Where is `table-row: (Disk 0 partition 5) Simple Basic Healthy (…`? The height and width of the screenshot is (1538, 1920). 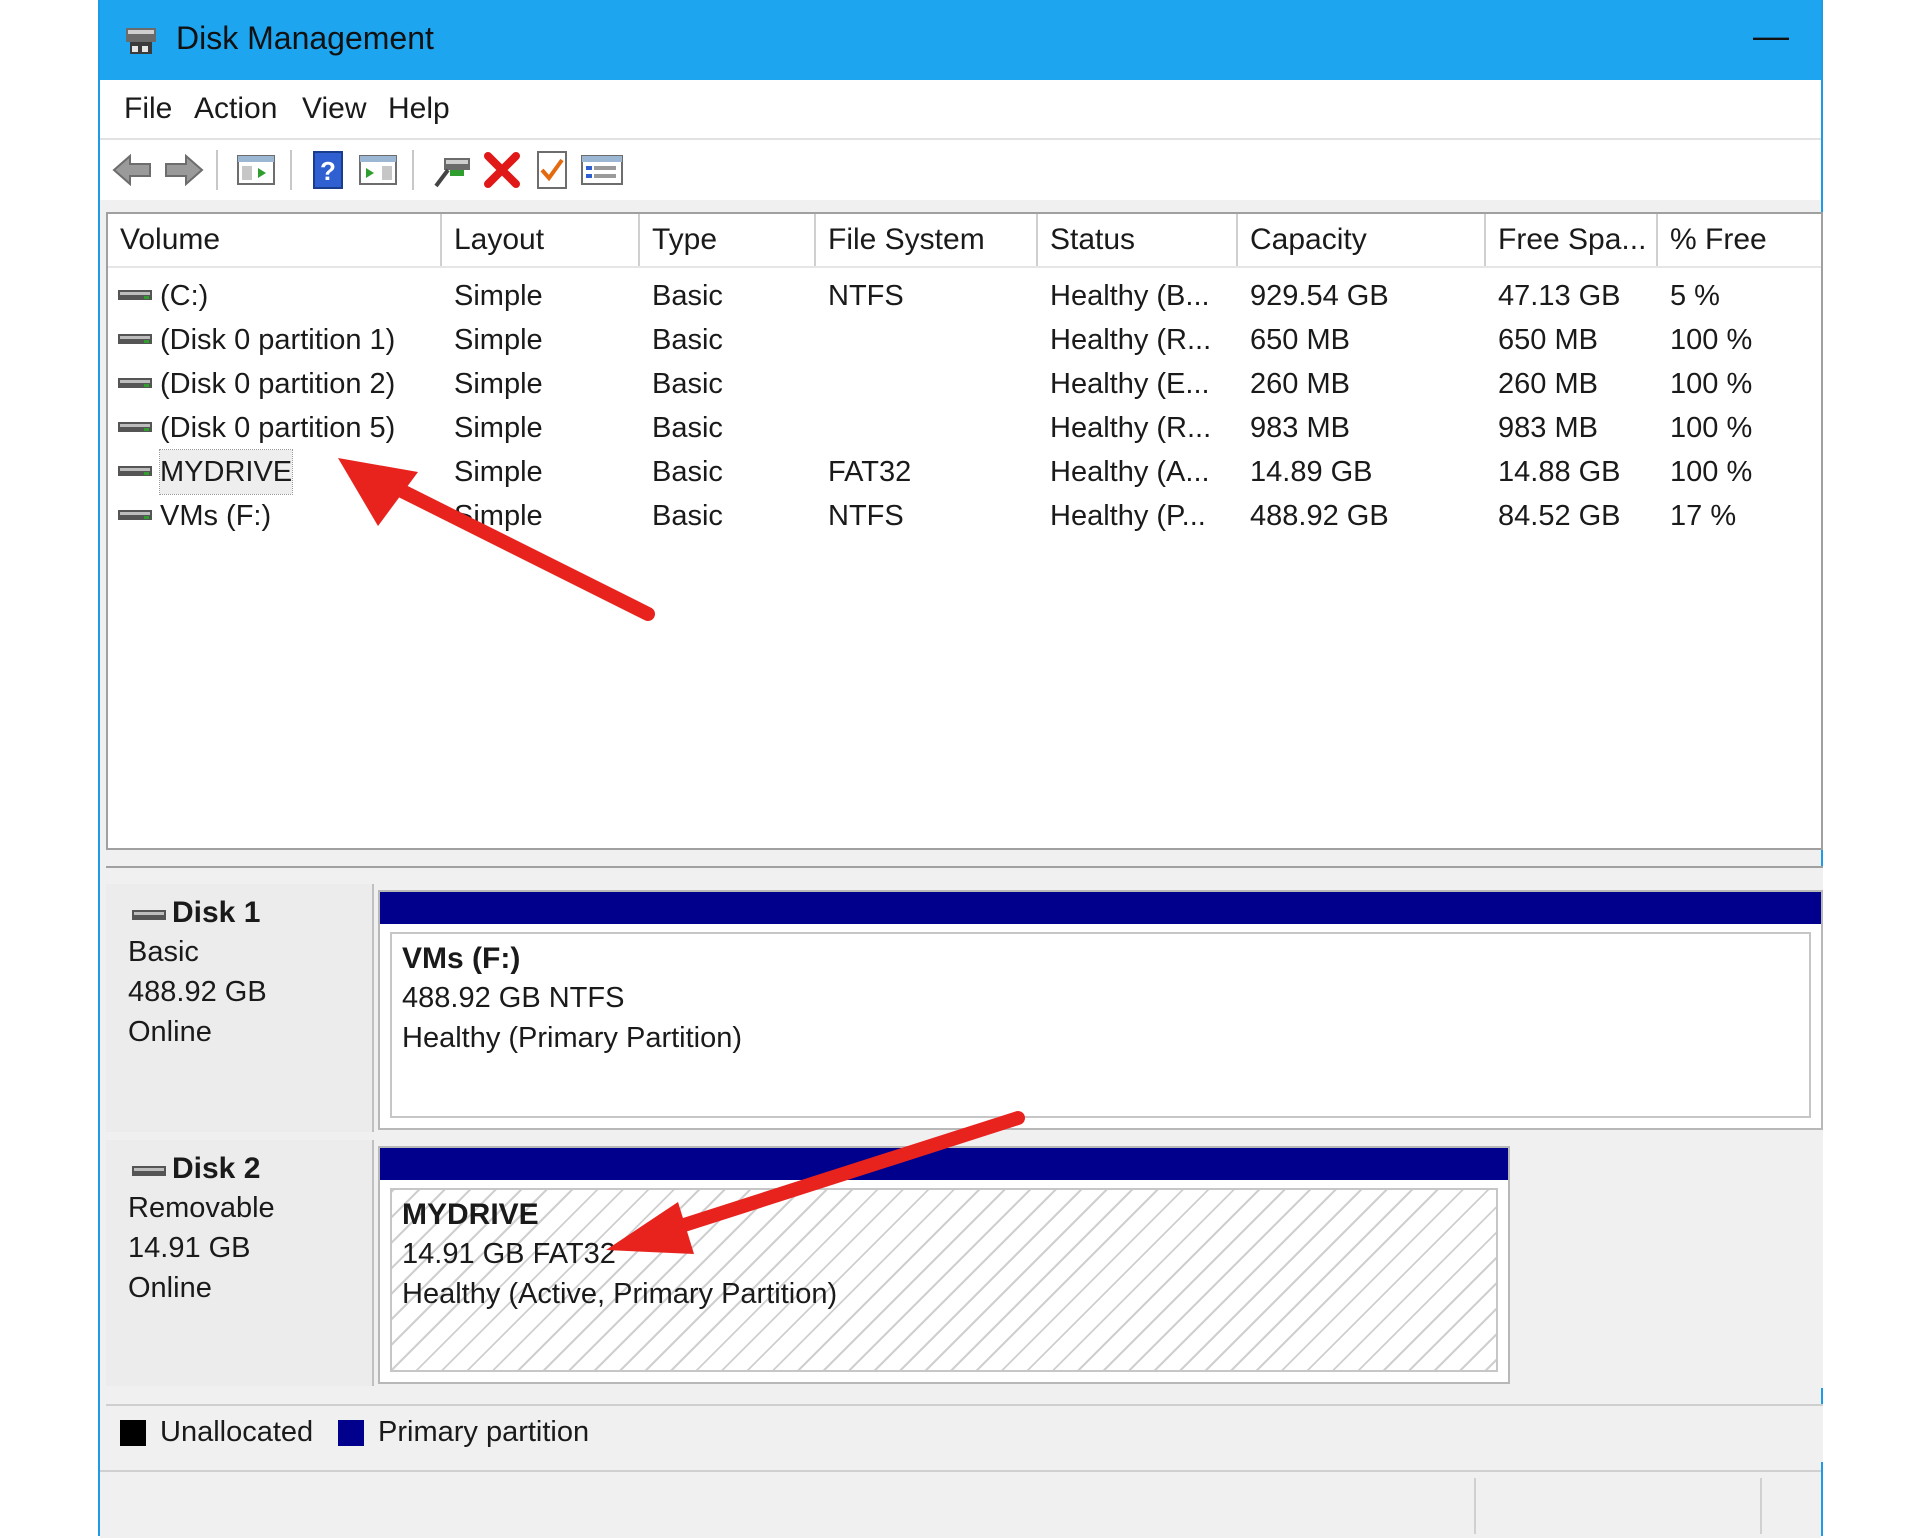
table-row: (Disk 0 partition 5) Simple Basic Healthy (… is located at coordinates (964, 428).